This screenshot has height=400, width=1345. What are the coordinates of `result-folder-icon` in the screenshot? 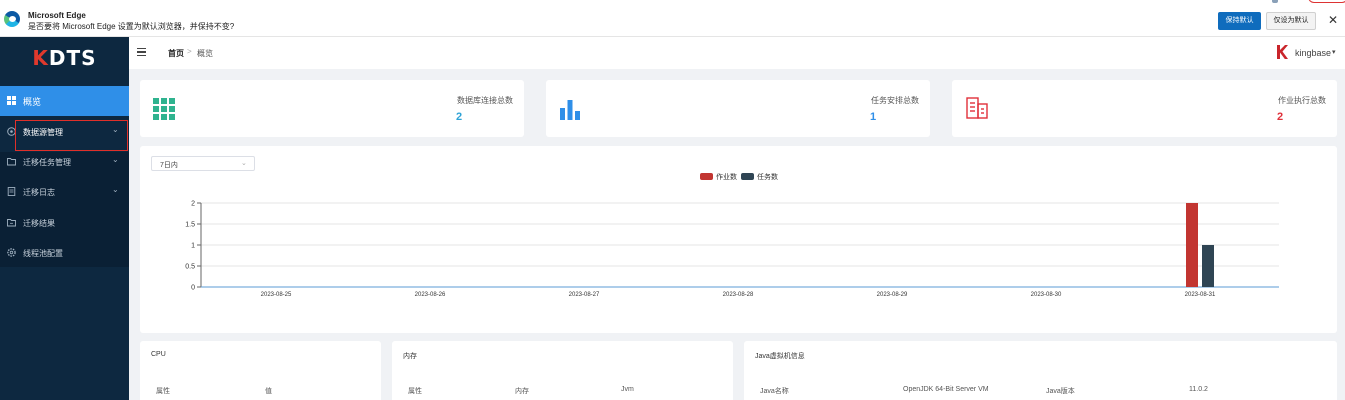 It's located at (11, 223).